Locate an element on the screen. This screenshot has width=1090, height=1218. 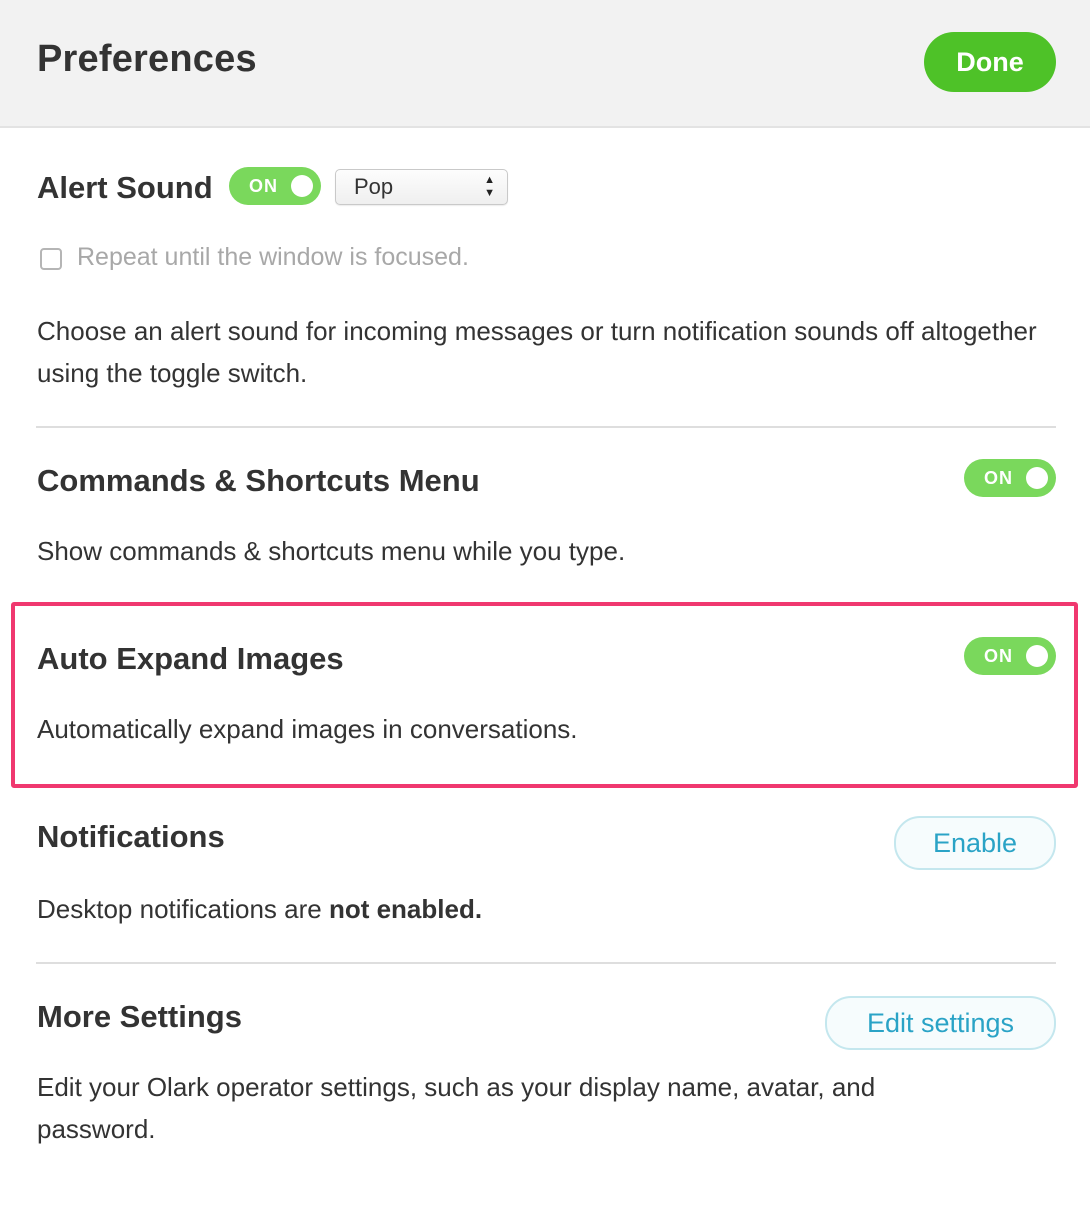
auto-expand-title: Auto Expand Images is located at coordinates (190, 658).